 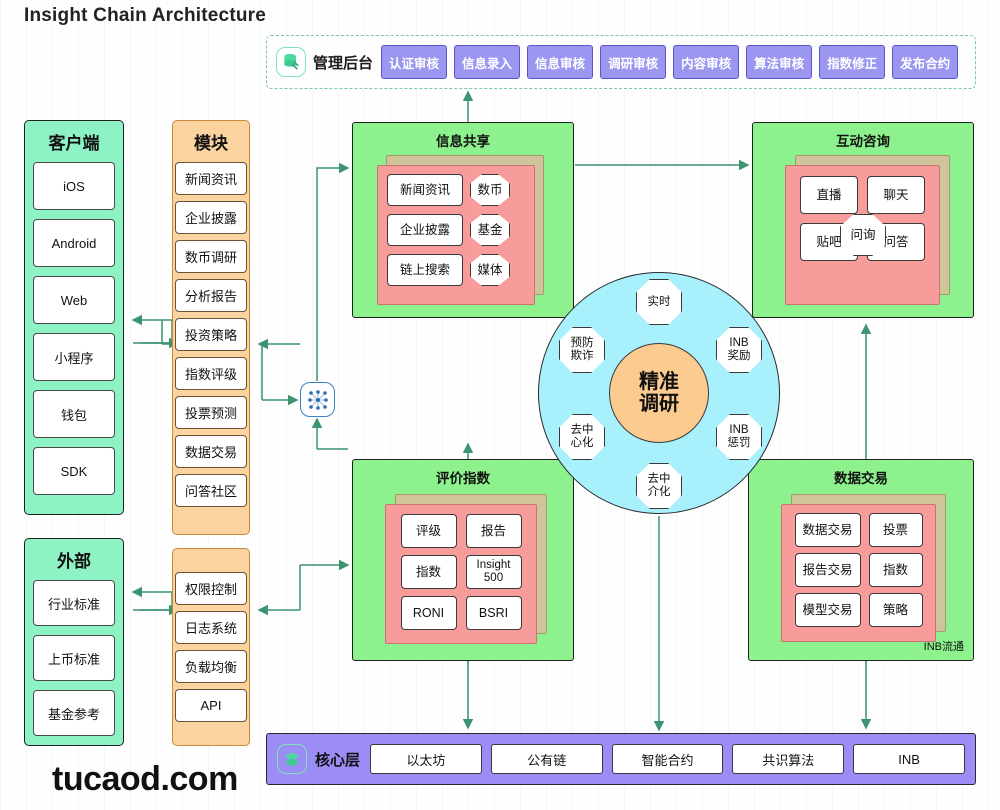 What do you see at coordinates (426, 759) in the screenshot?
I see `core-chip-0: 以太坊` at bounding box center [426, 759].